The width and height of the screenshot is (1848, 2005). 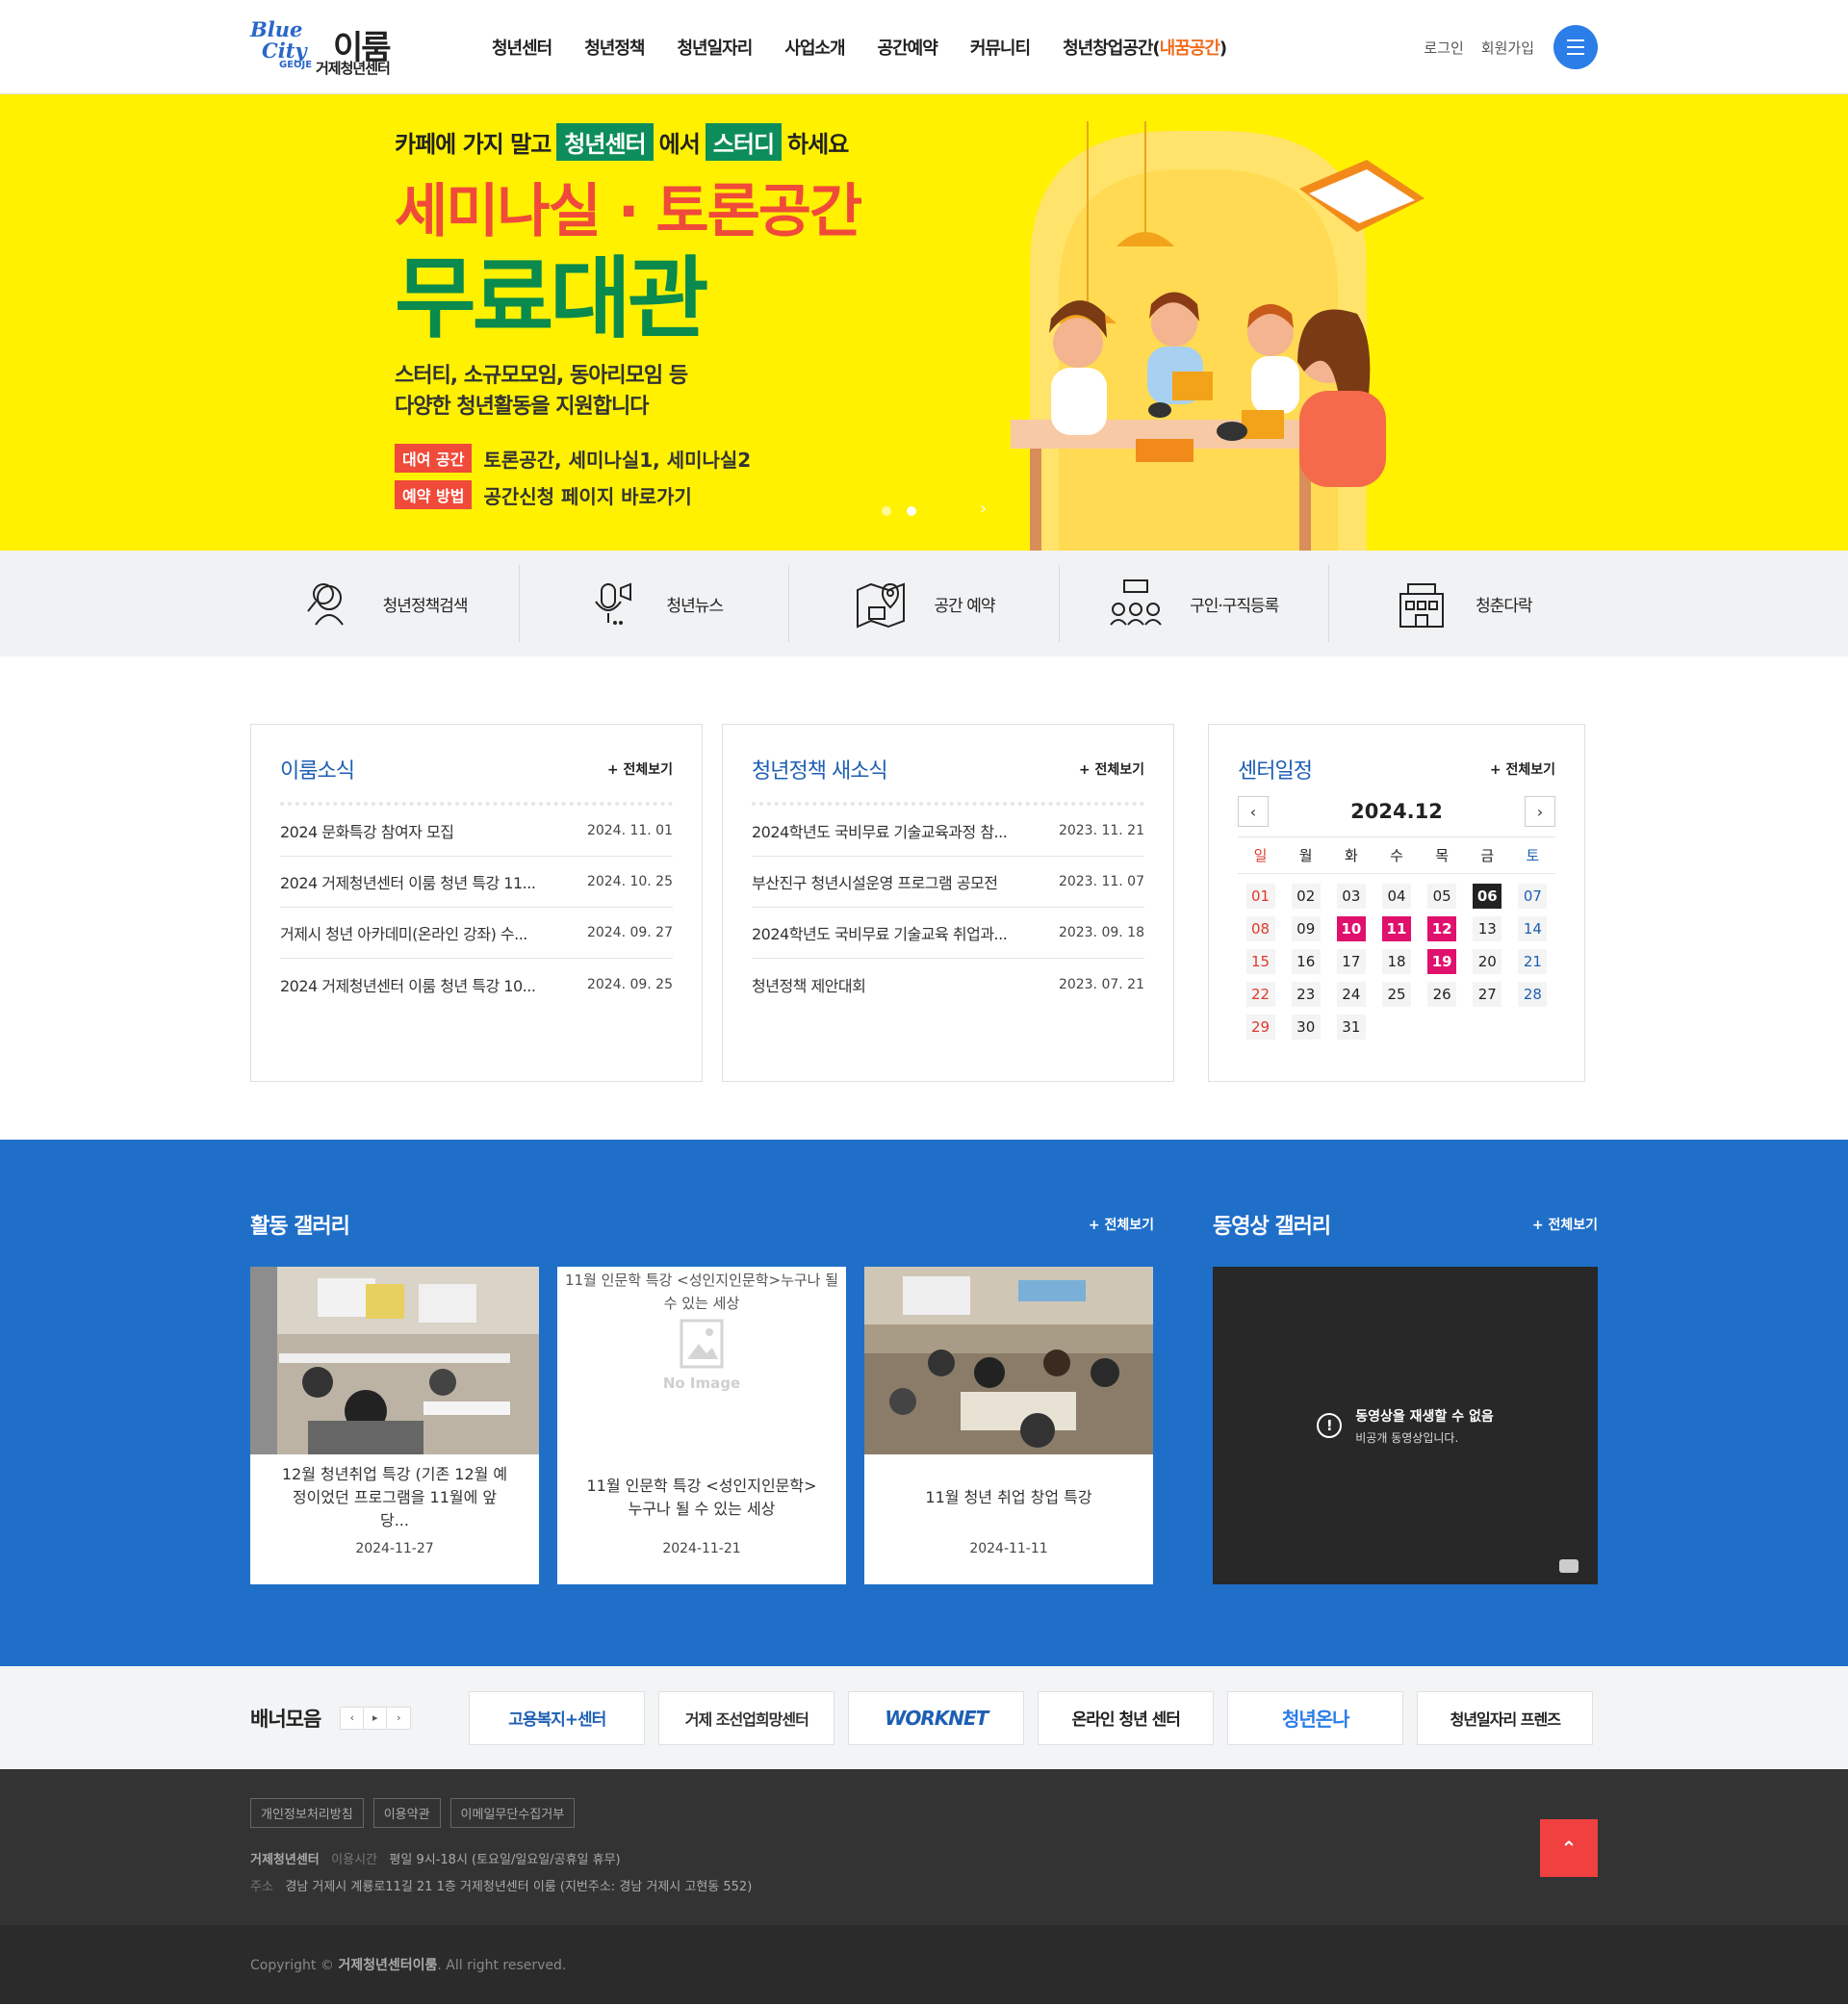 I want to click on calendar-next-button: ›, so click(x=1540, y=811).